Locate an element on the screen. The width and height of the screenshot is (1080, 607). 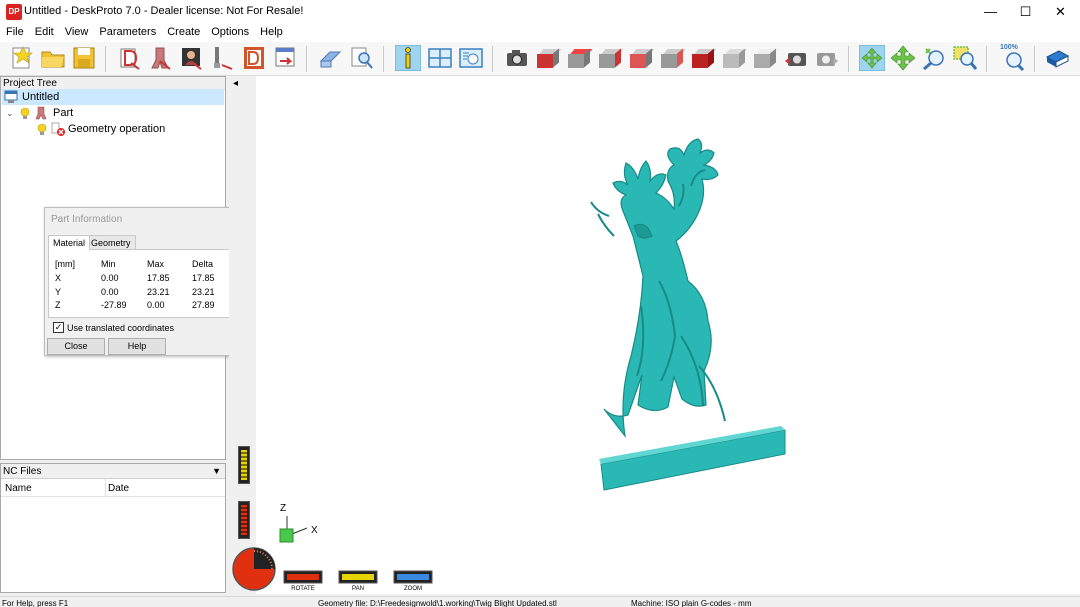
zoom-tool-icon is located at coordinates (934, 58).